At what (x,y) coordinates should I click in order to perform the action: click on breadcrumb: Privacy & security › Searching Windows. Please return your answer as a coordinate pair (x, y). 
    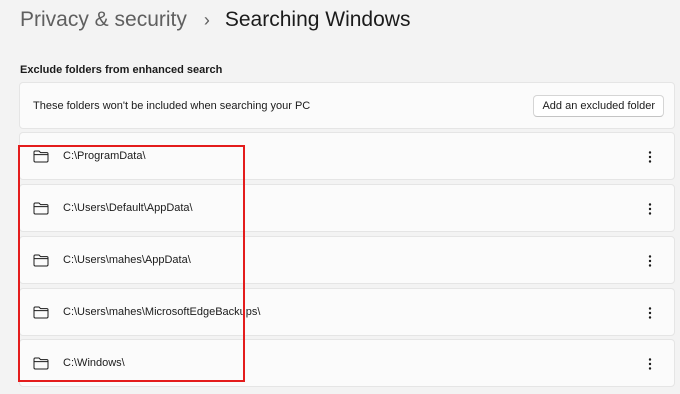
    Looking at the image, I should click on (215, 20).